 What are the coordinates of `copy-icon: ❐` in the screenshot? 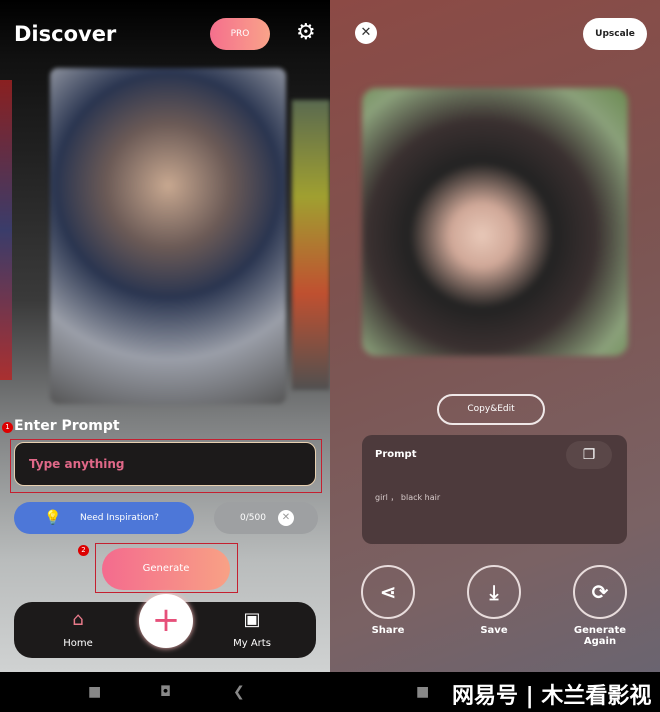 It's located at (589, 455).